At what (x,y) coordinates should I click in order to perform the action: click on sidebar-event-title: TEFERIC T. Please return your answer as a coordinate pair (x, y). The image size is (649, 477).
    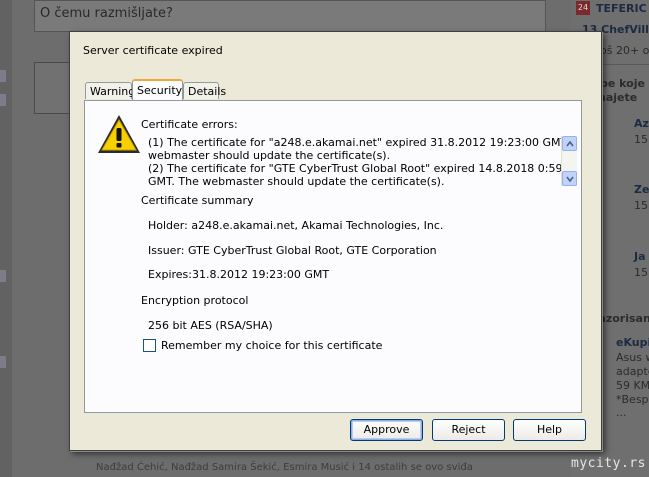
    Looking at the image, I should click on (622, 8).